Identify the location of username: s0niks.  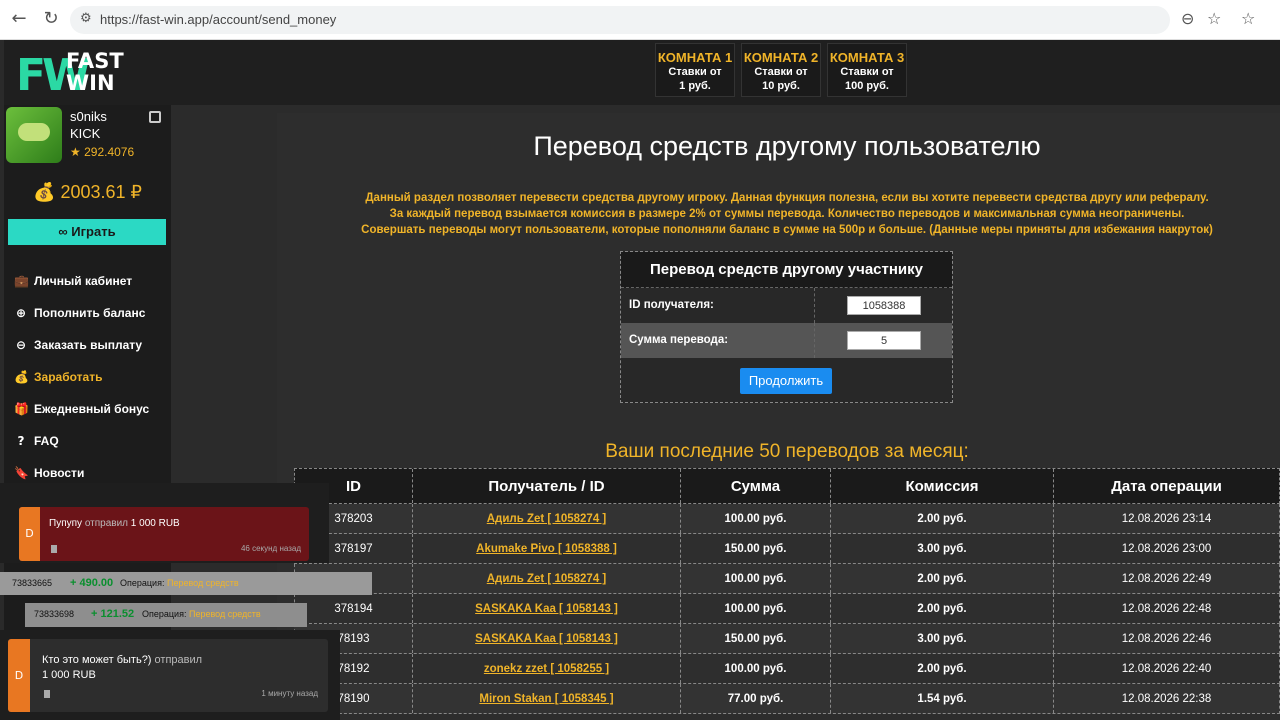
(88, 116).